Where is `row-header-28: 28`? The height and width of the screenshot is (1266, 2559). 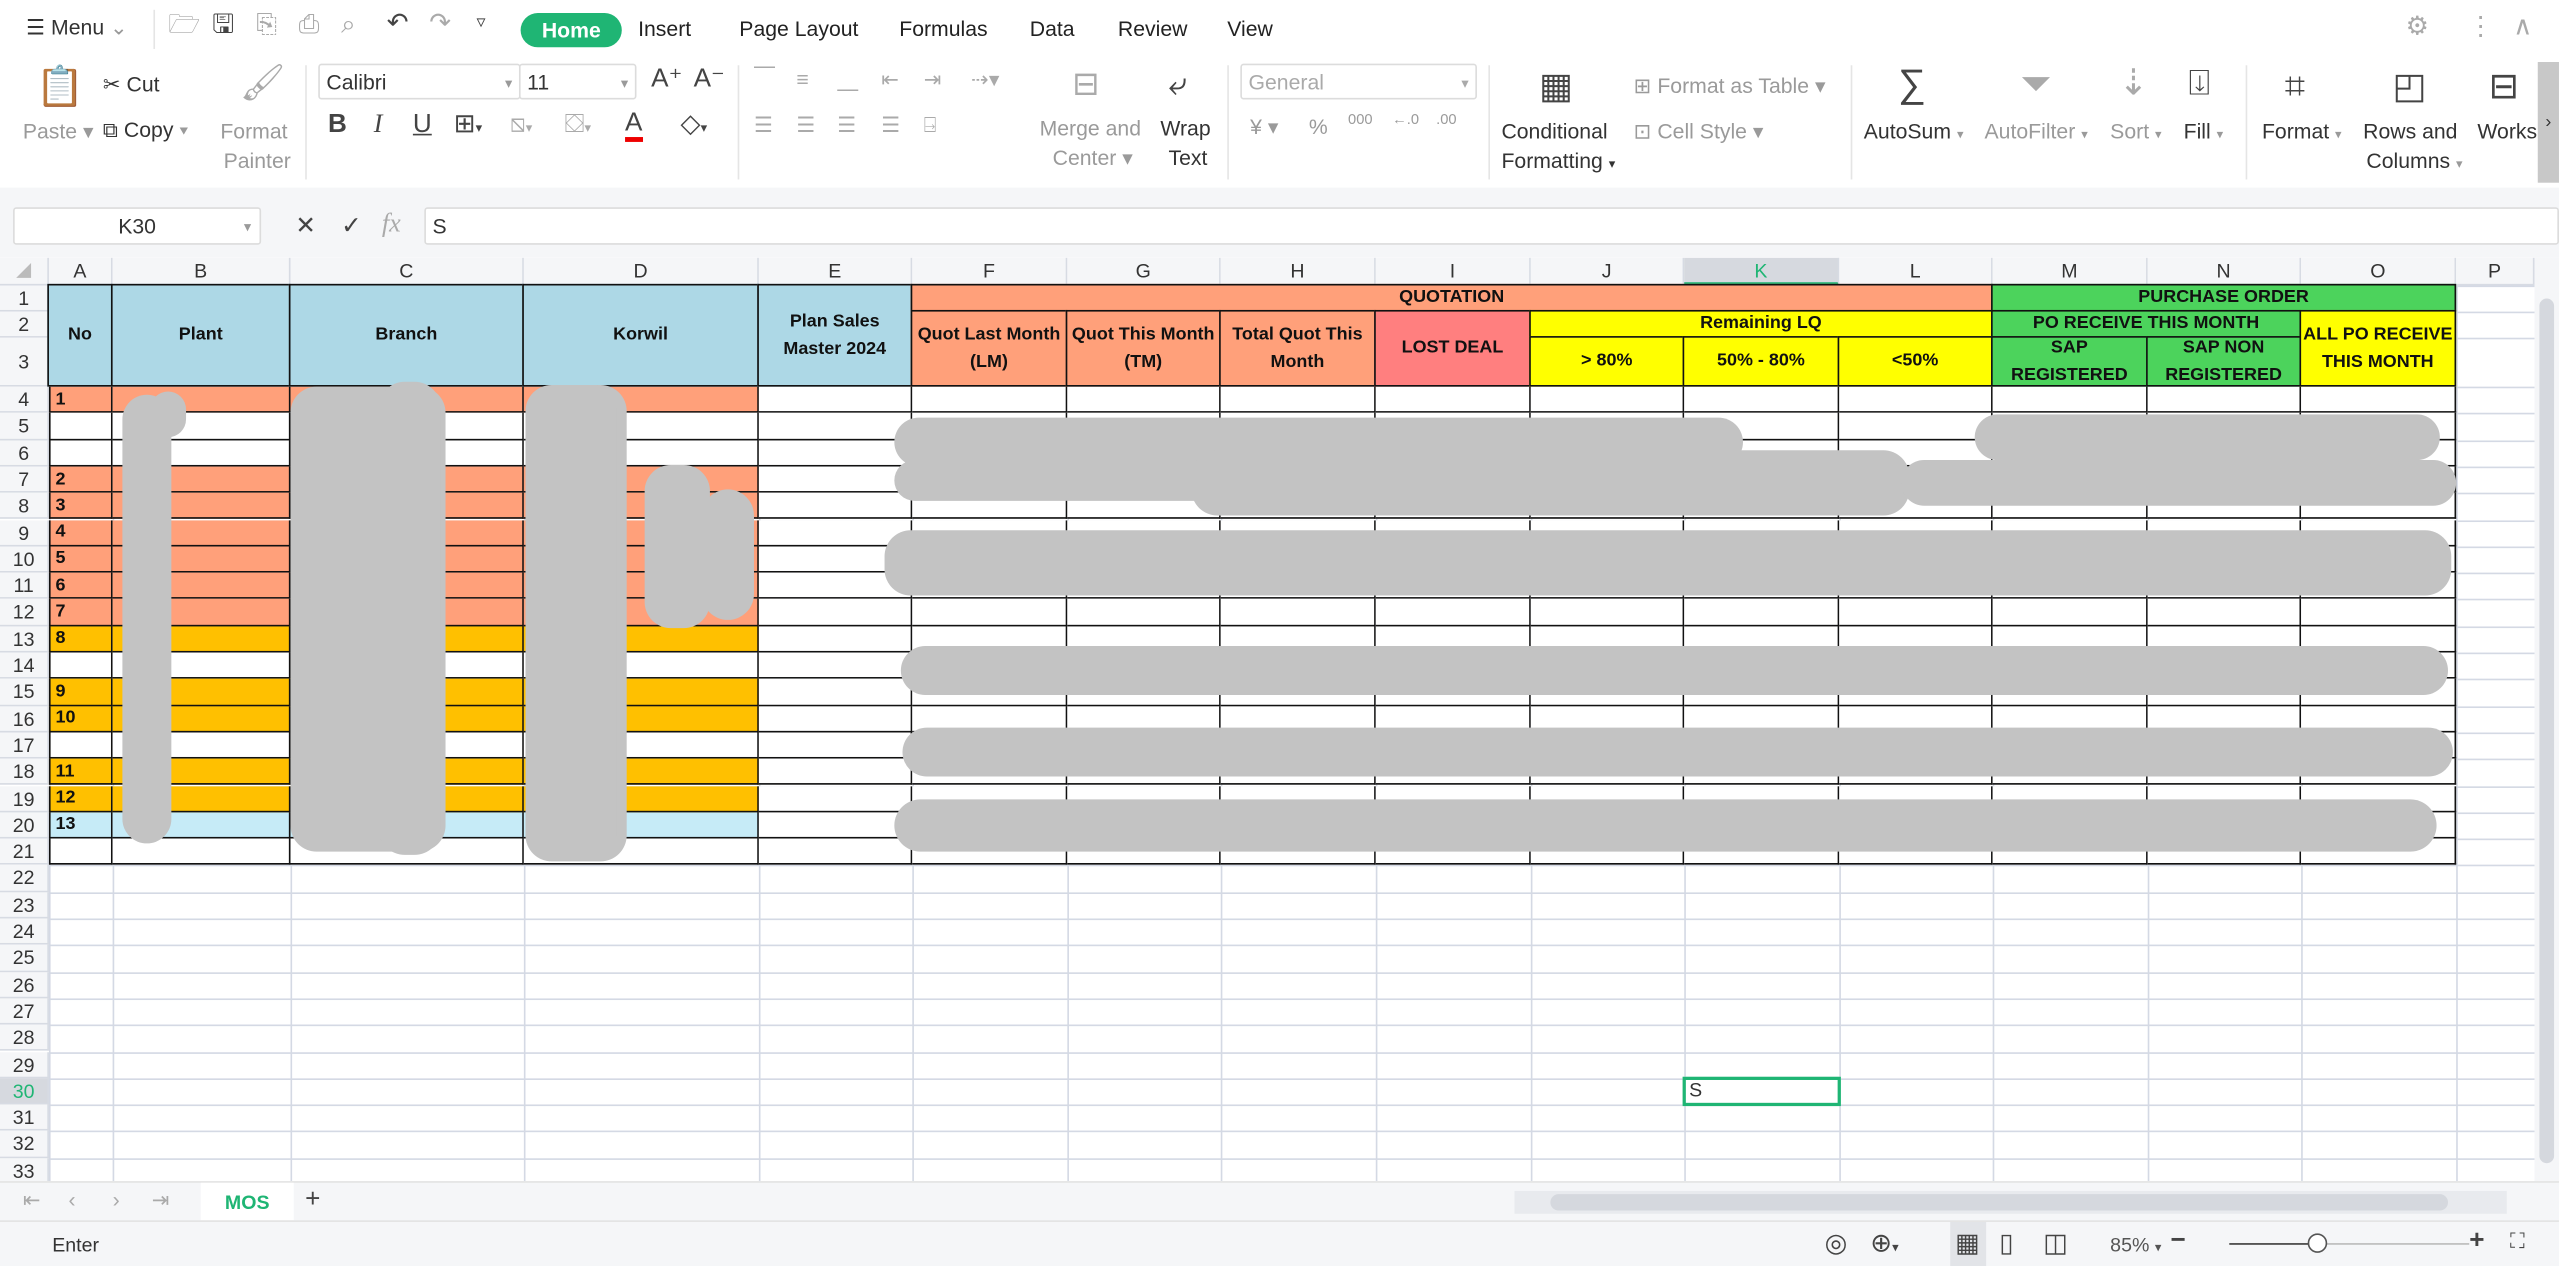
row-header-28: 28 is located at coordinates (24, 1038).